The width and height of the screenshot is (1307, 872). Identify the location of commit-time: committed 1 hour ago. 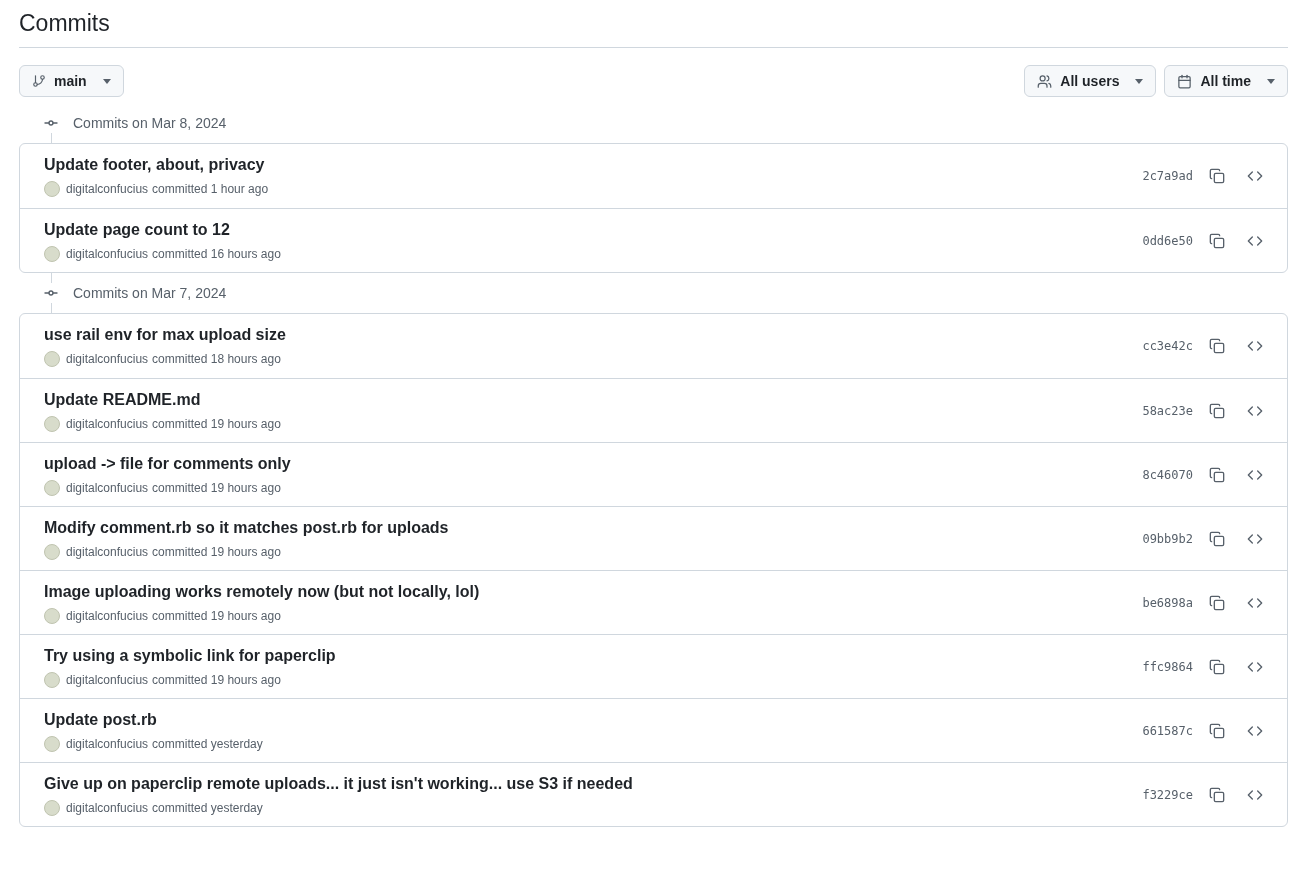
(210, 189).